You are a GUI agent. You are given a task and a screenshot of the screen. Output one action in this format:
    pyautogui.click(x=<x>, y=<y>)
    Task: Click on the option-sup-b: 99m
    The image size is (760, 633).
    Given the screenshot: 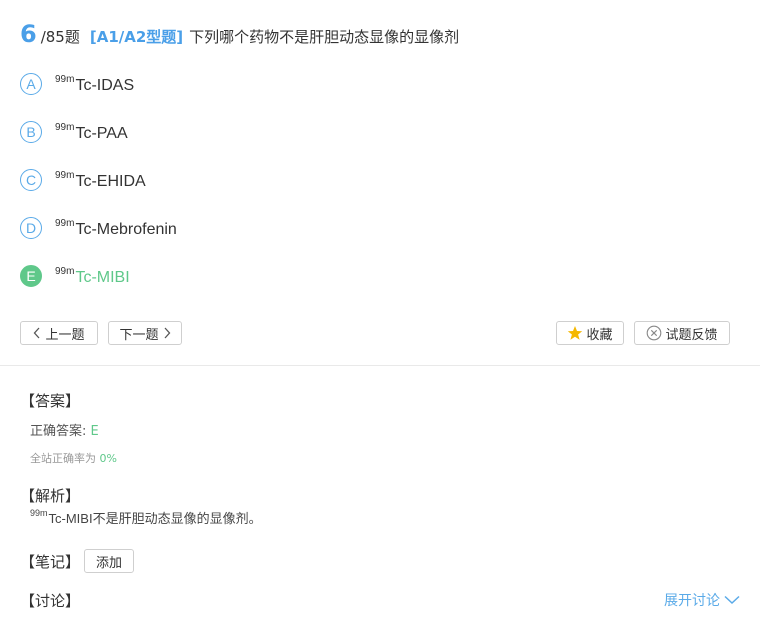 What is the action you would take?
    pyautogui.click(x=65, y=127)
    